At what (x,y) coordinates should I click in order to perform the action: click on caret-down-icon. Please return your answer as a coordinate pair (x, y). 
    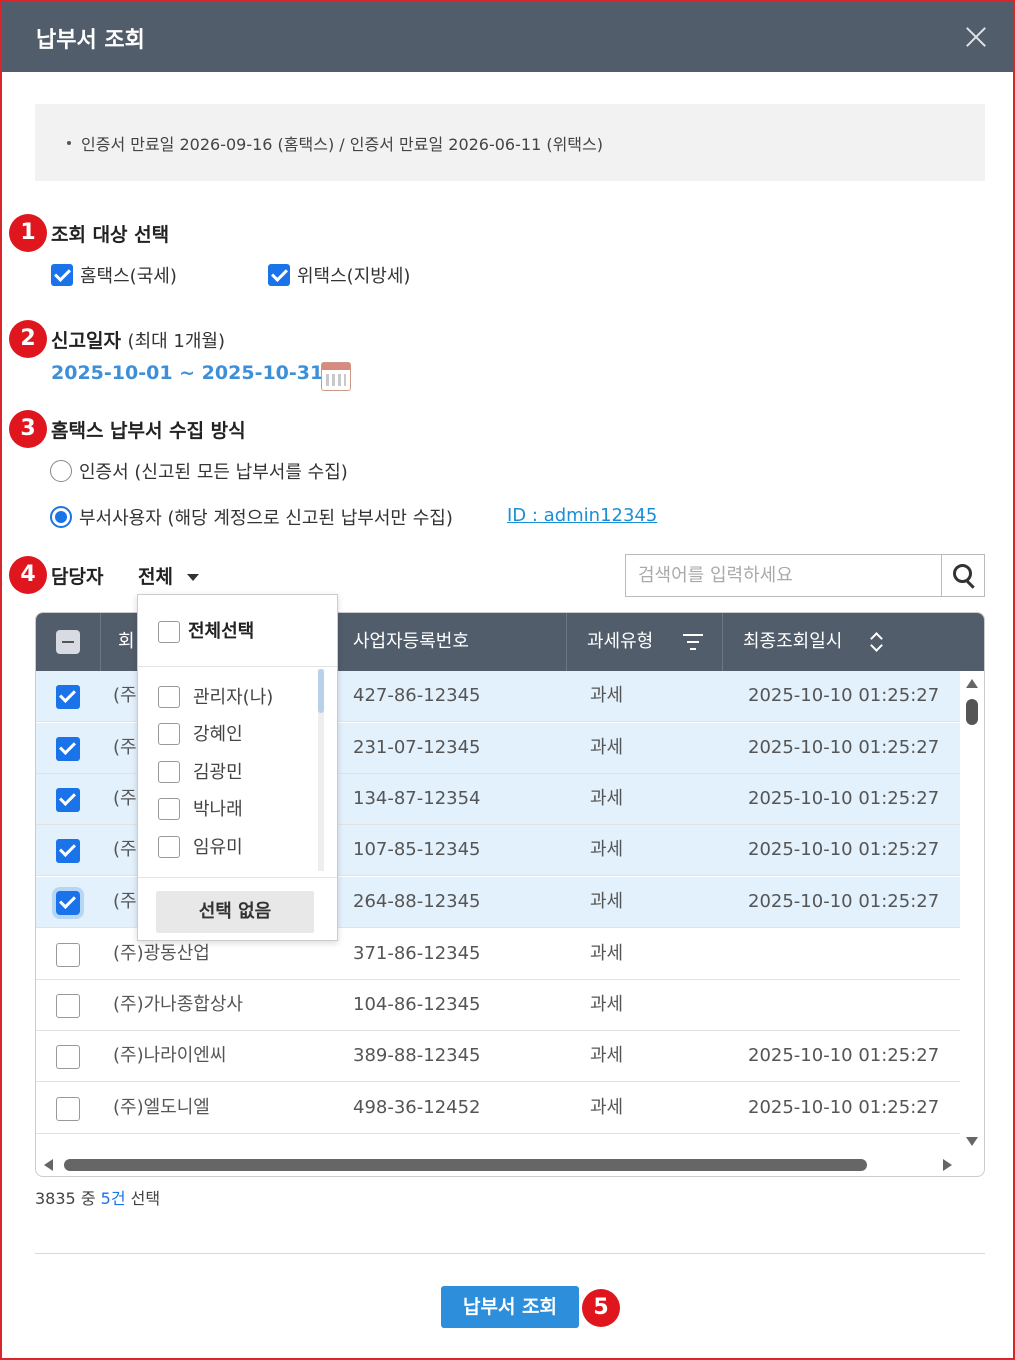
    Looking at the image, I should click on (192, 577).